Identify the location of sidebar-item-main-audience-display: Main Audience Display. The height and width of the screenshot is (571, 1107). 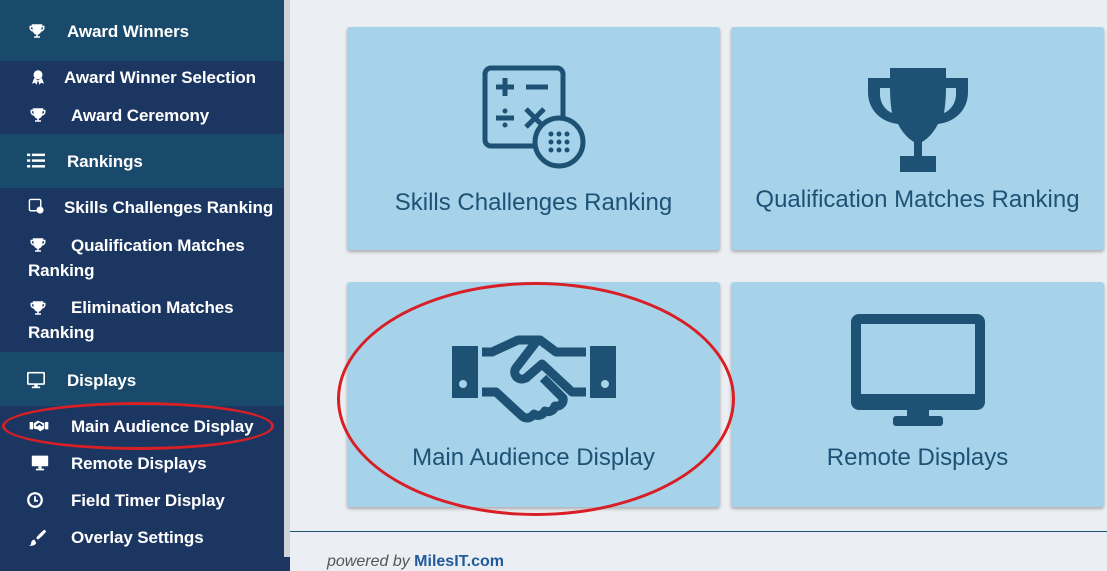
(142, 426).